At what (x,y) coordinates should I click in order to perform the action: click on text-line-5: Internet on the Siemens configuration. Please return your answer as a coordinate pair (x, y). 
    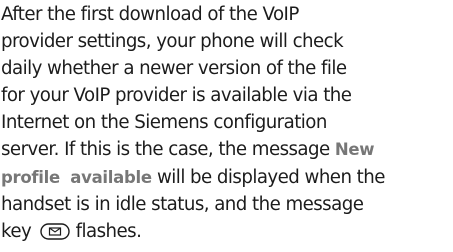
    Looking at the image, I should click on (164, 123).